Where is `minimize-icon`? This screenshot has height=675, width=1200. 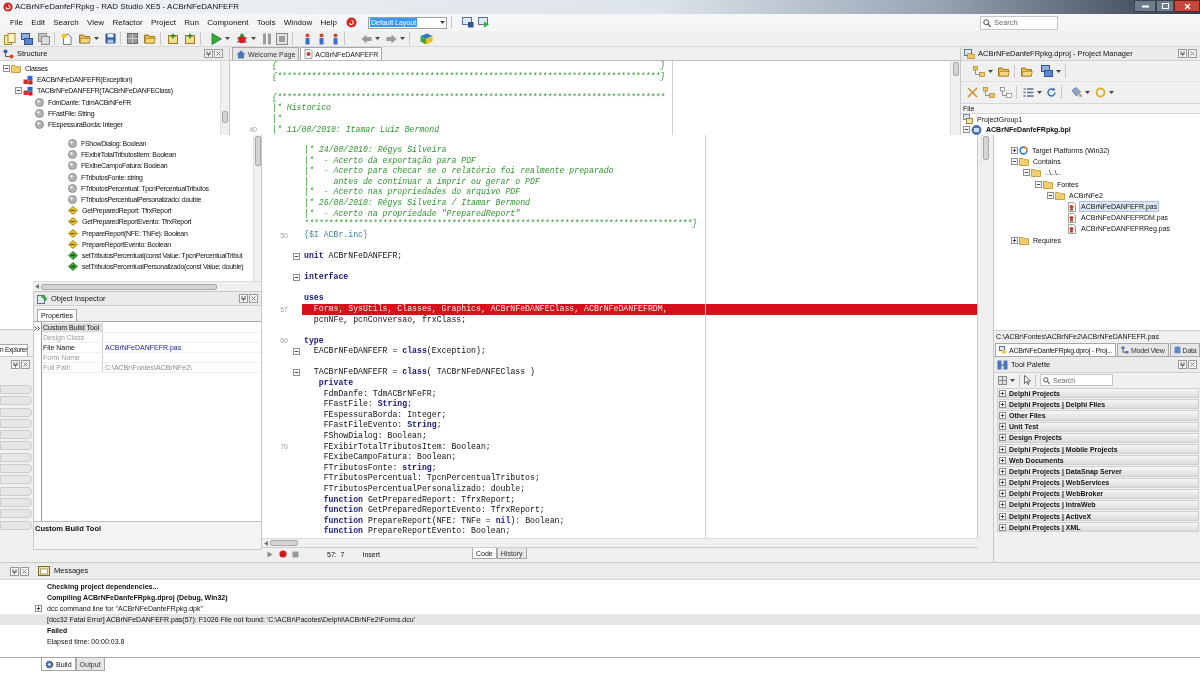
minimize-icon is located at coordinates (1145, 6).